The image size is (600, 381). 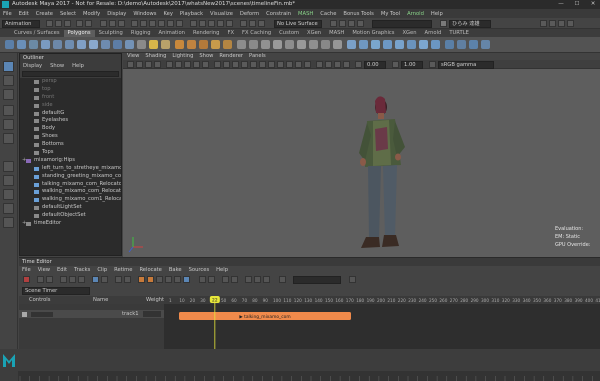 What do you see at coordinates (88, 23) in the screenshot?
I see `redo-icon` at bounding box center [88, 23].